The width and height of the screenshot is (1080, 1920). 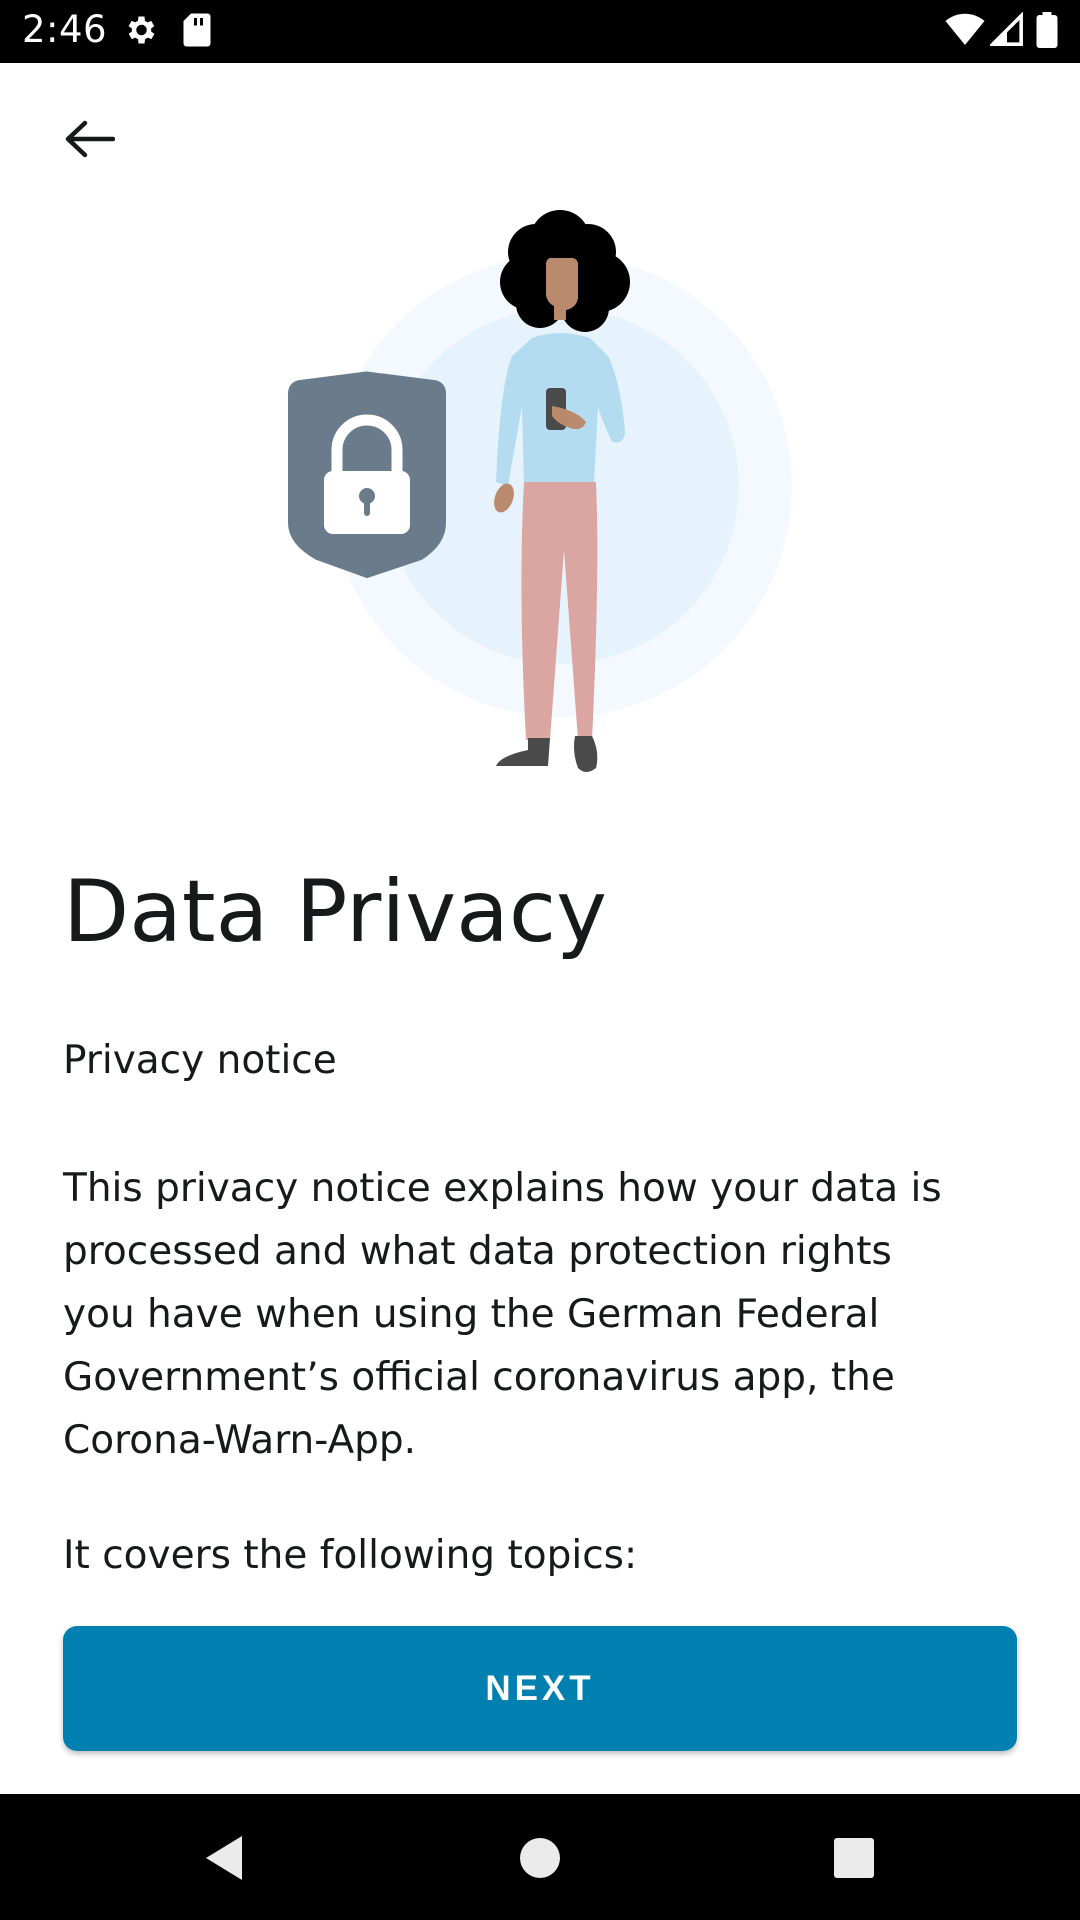 I want to click on sd-card-icon, so click(x=197, y=30).